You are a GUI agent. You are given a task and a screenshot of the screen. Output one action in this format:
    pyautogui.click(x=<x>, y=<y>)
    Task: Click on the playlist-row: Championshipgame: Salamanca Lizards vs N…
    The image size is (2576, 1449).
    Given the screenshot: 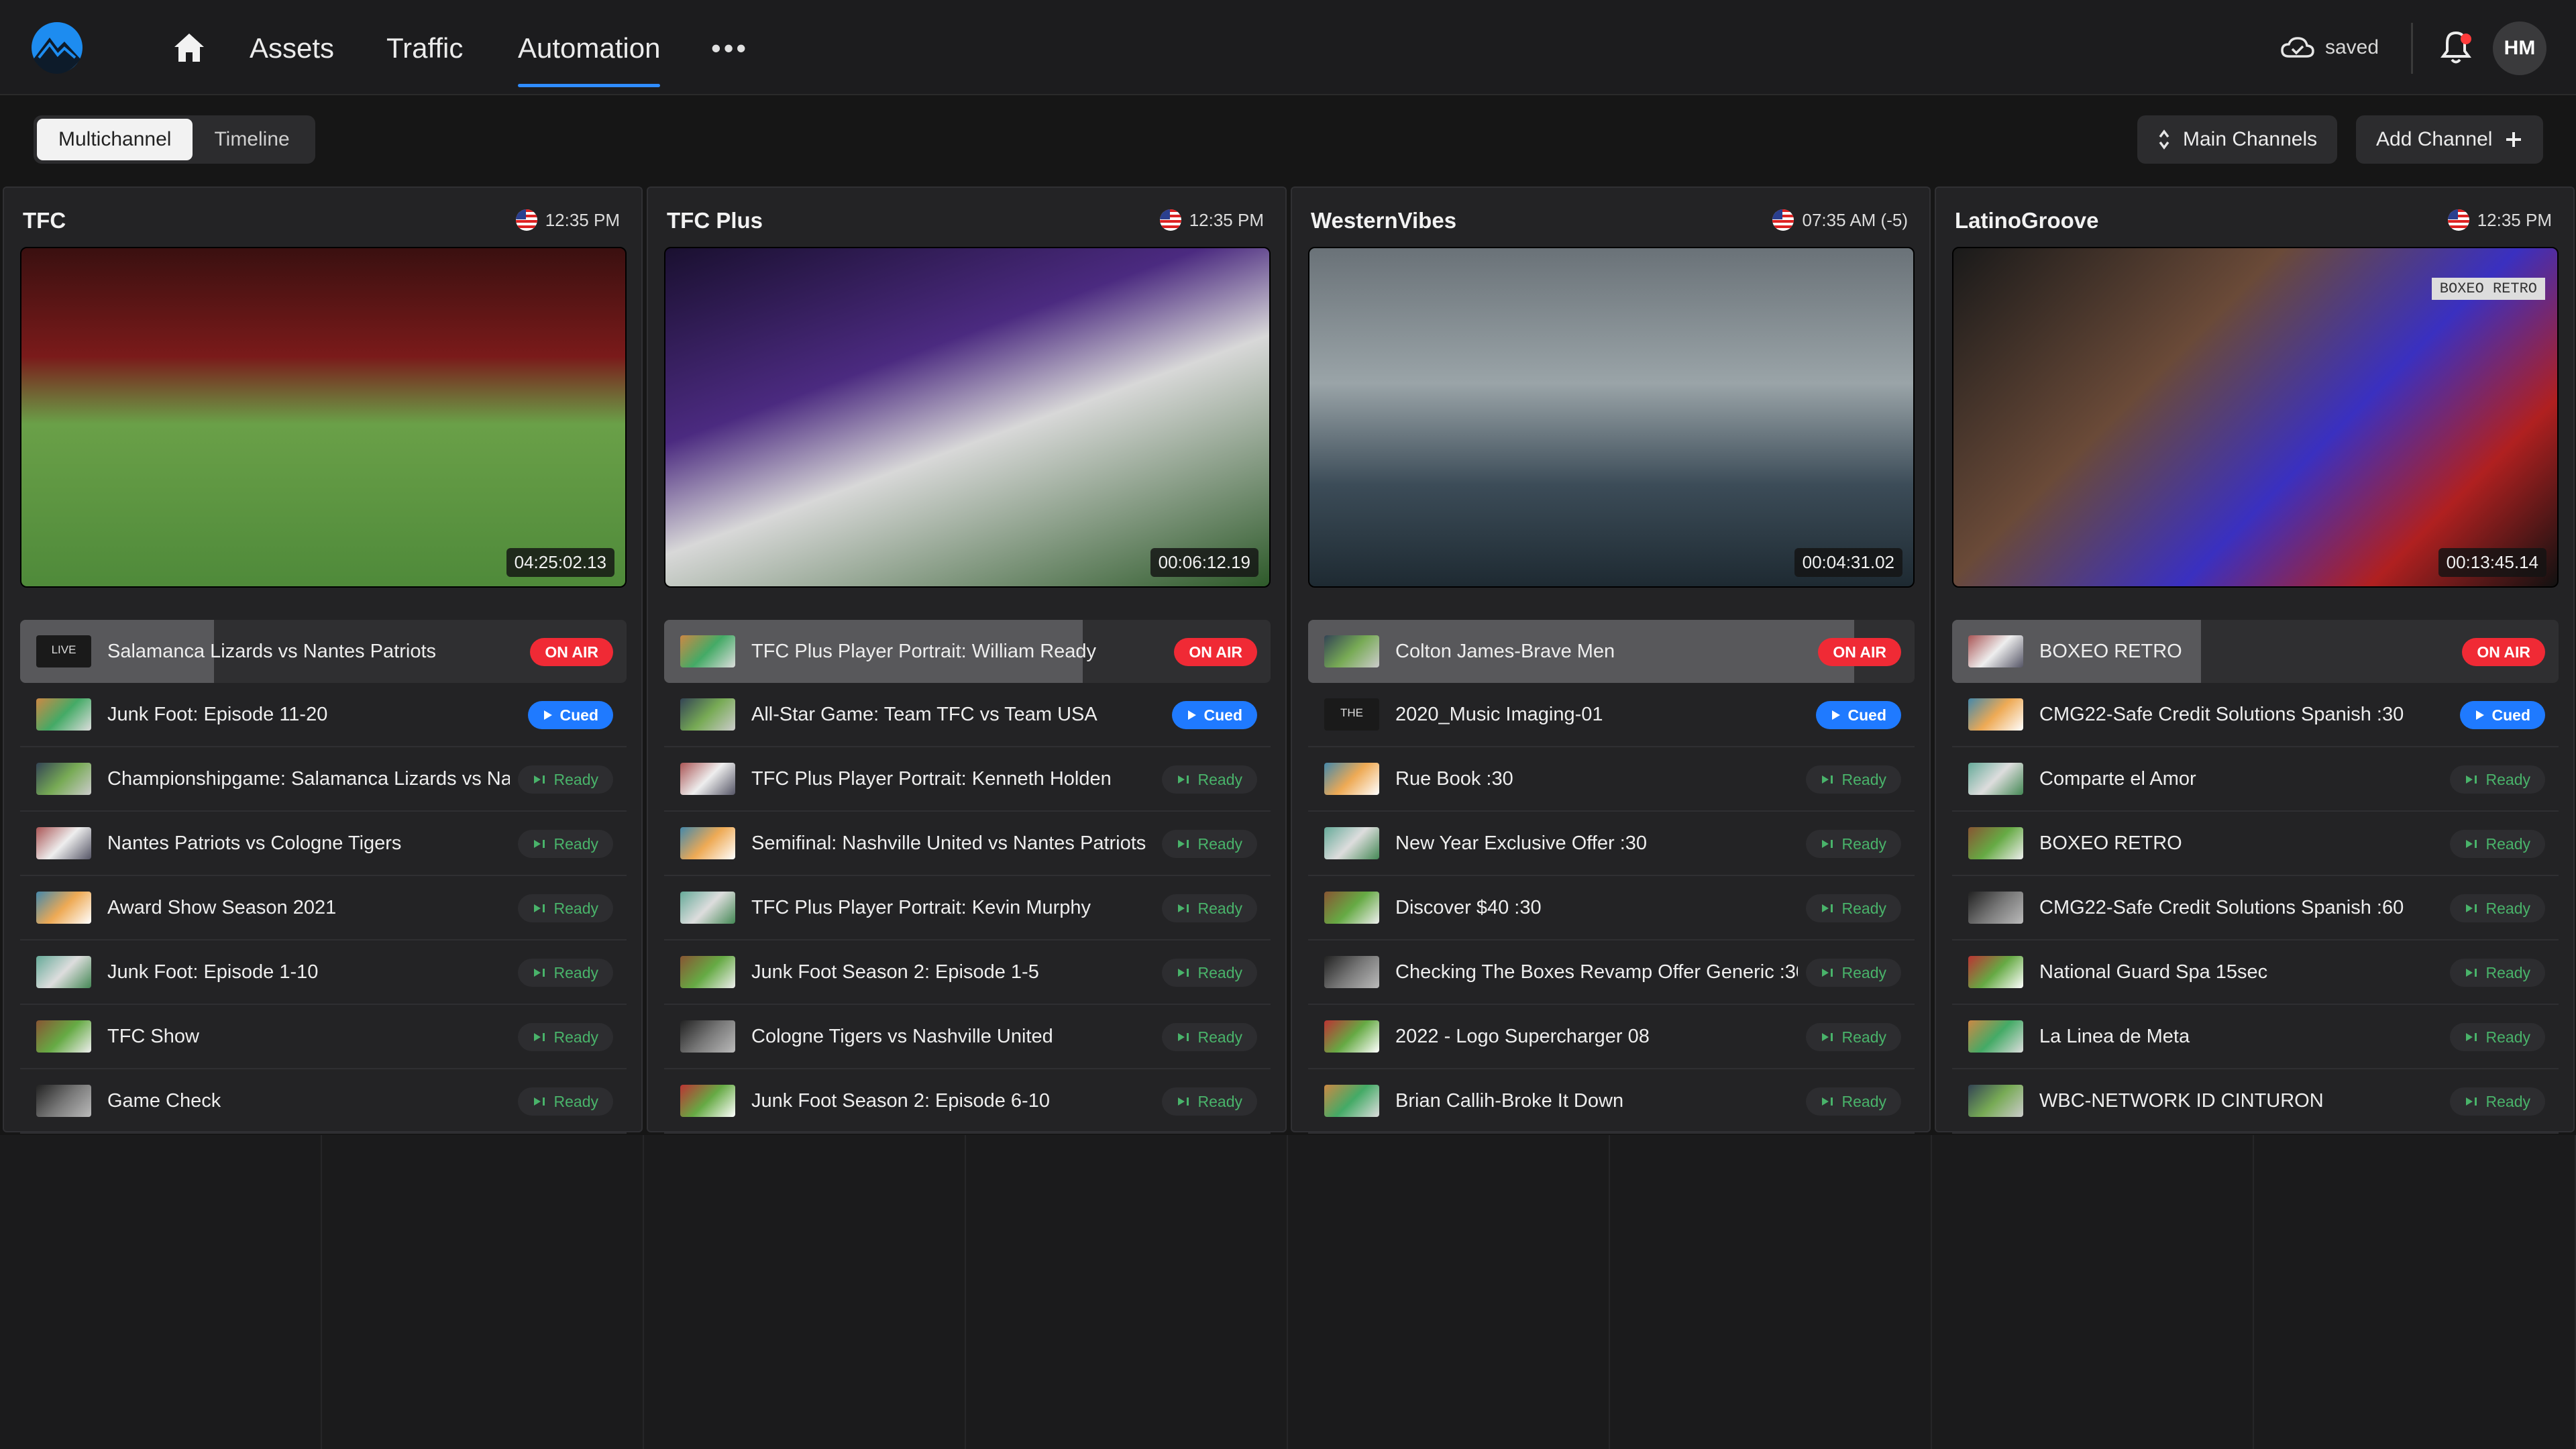 What is the action you would take?
    pyautogui.click(x=323, y=779)
    